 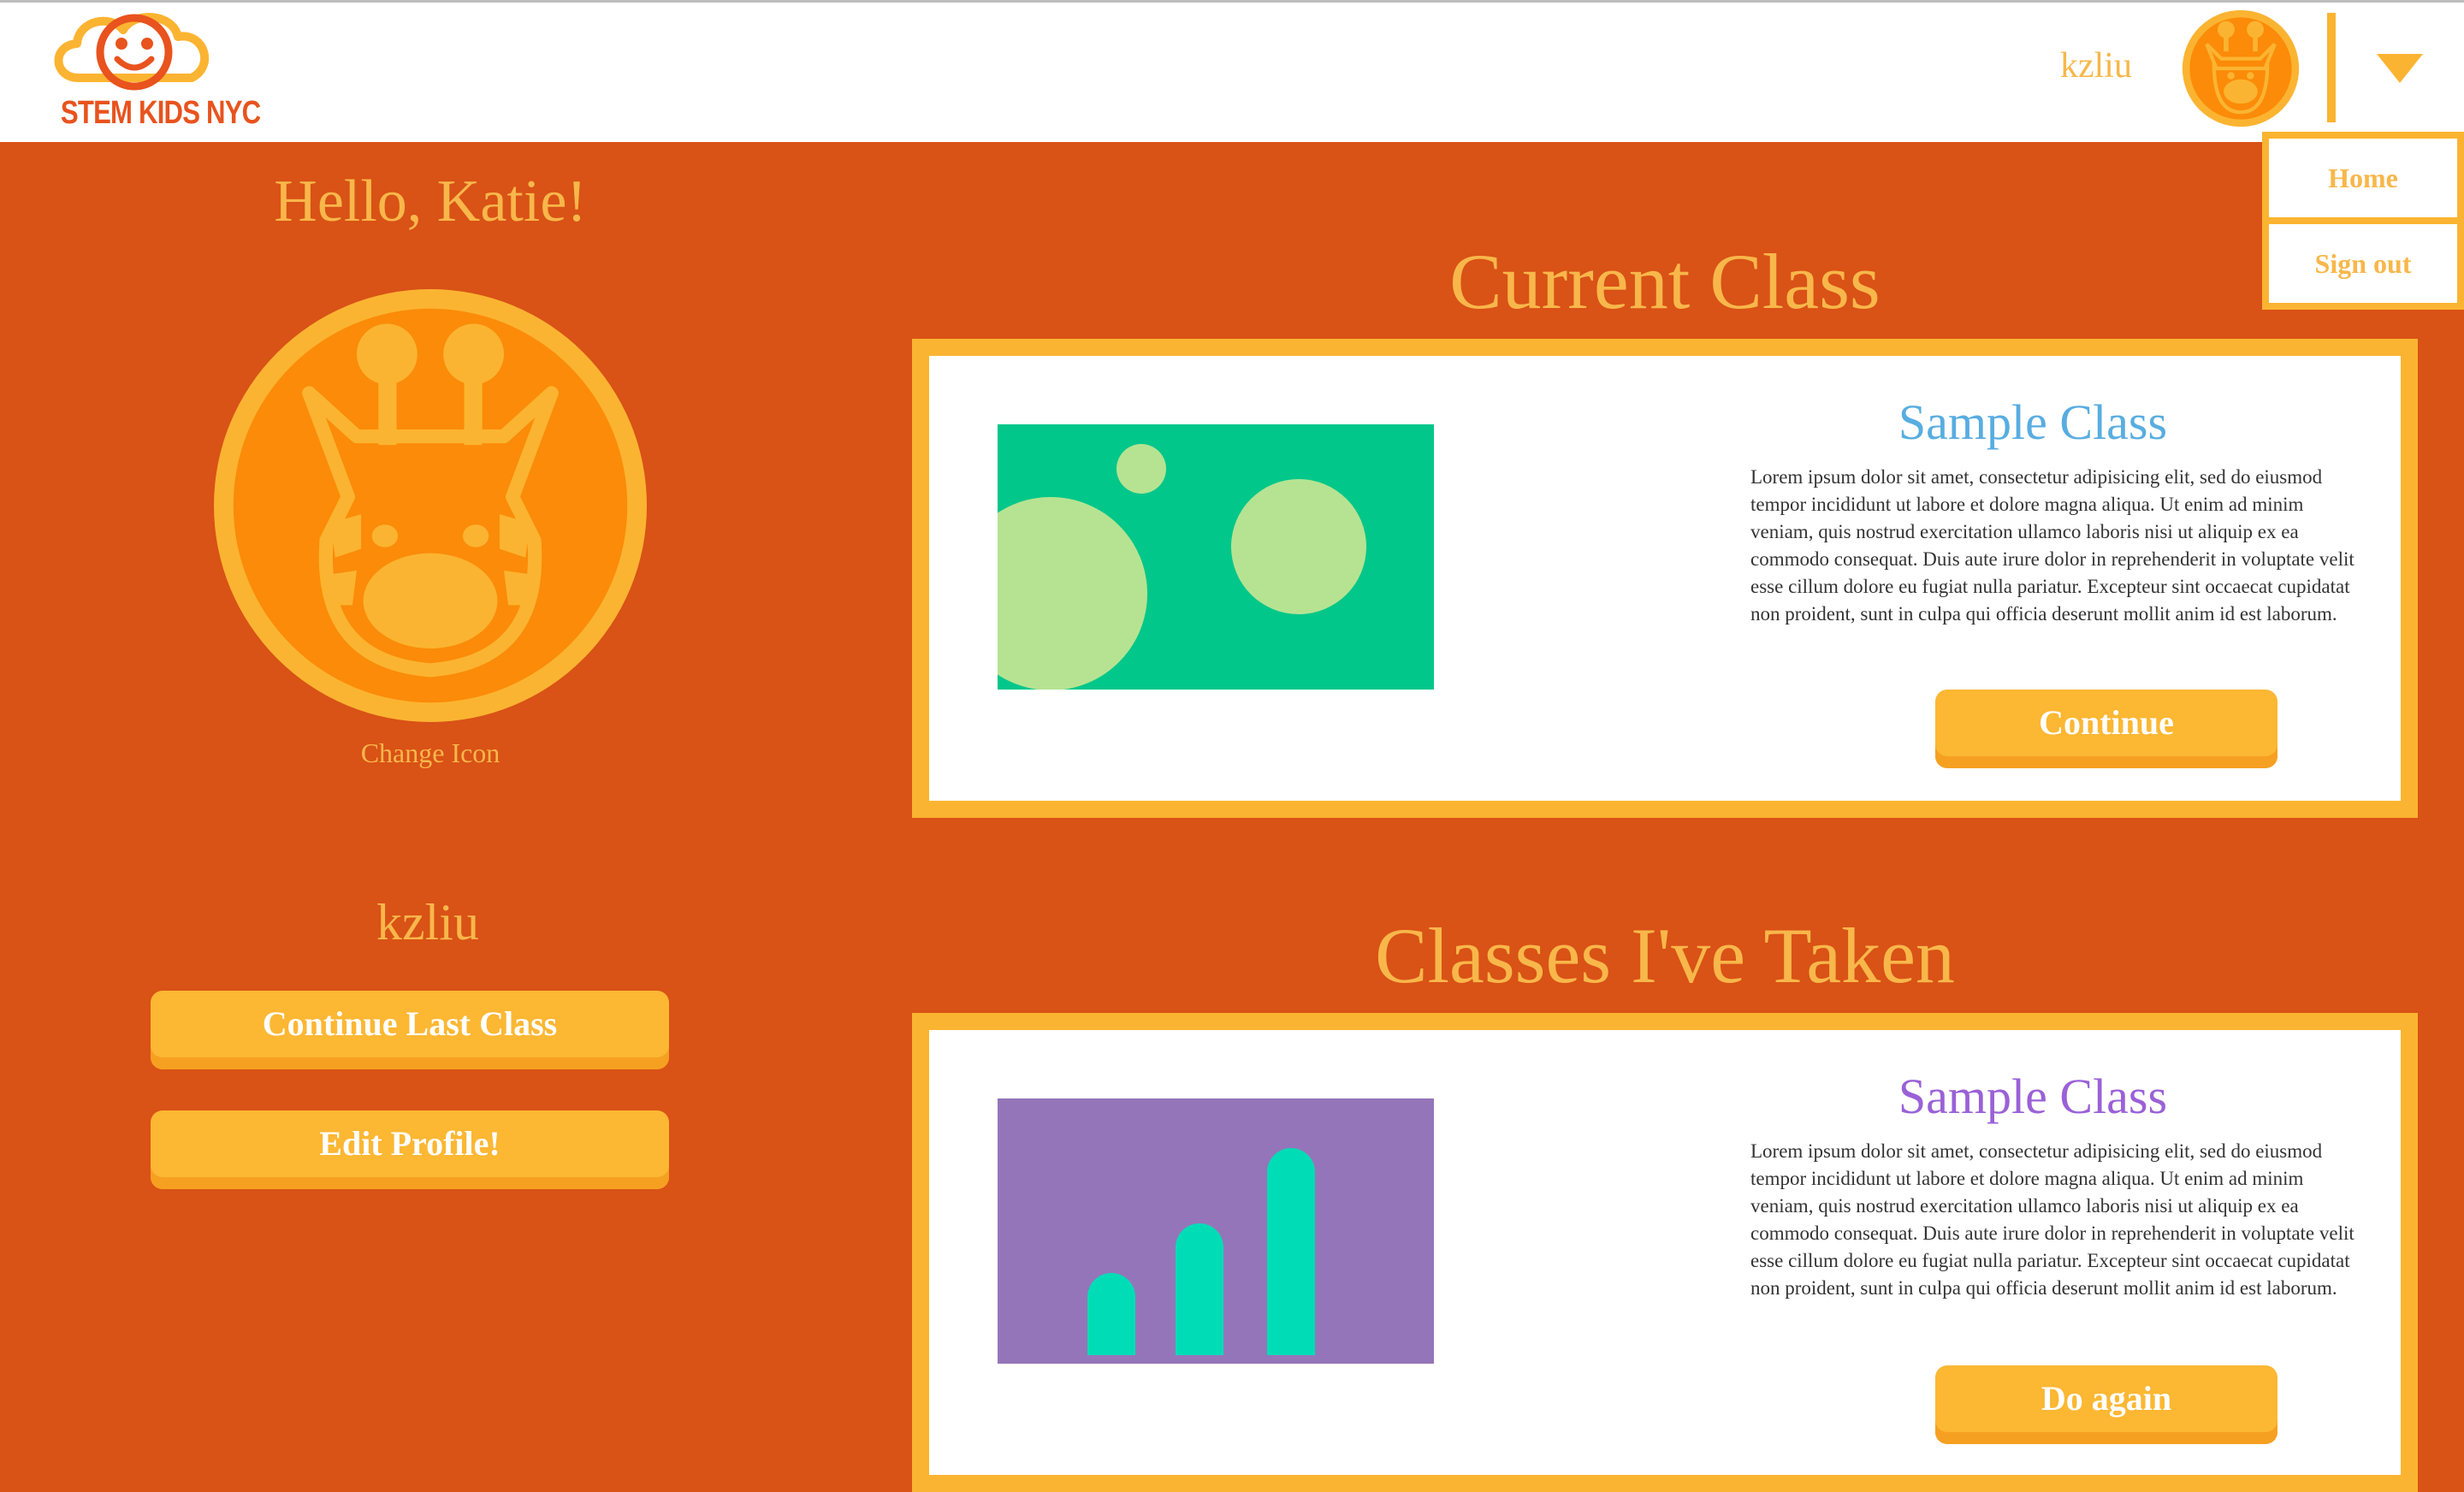 I want to click on top-bar: STEM KIDS NYC kzliu, so click(x=1232, y=71).